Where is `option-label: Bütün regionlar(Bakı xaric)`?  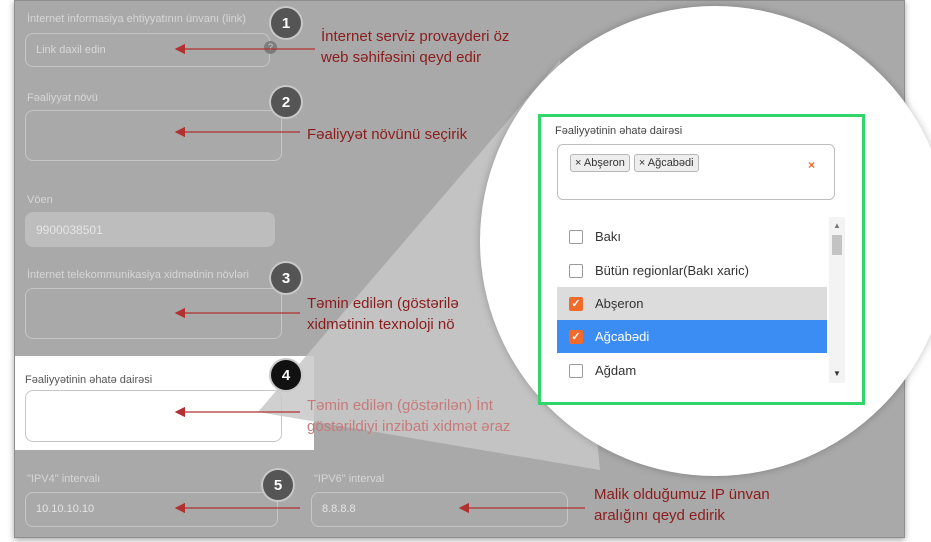
option-label: Bütün regionlar(Bakı xaric) is located at coordinates (672, 270).